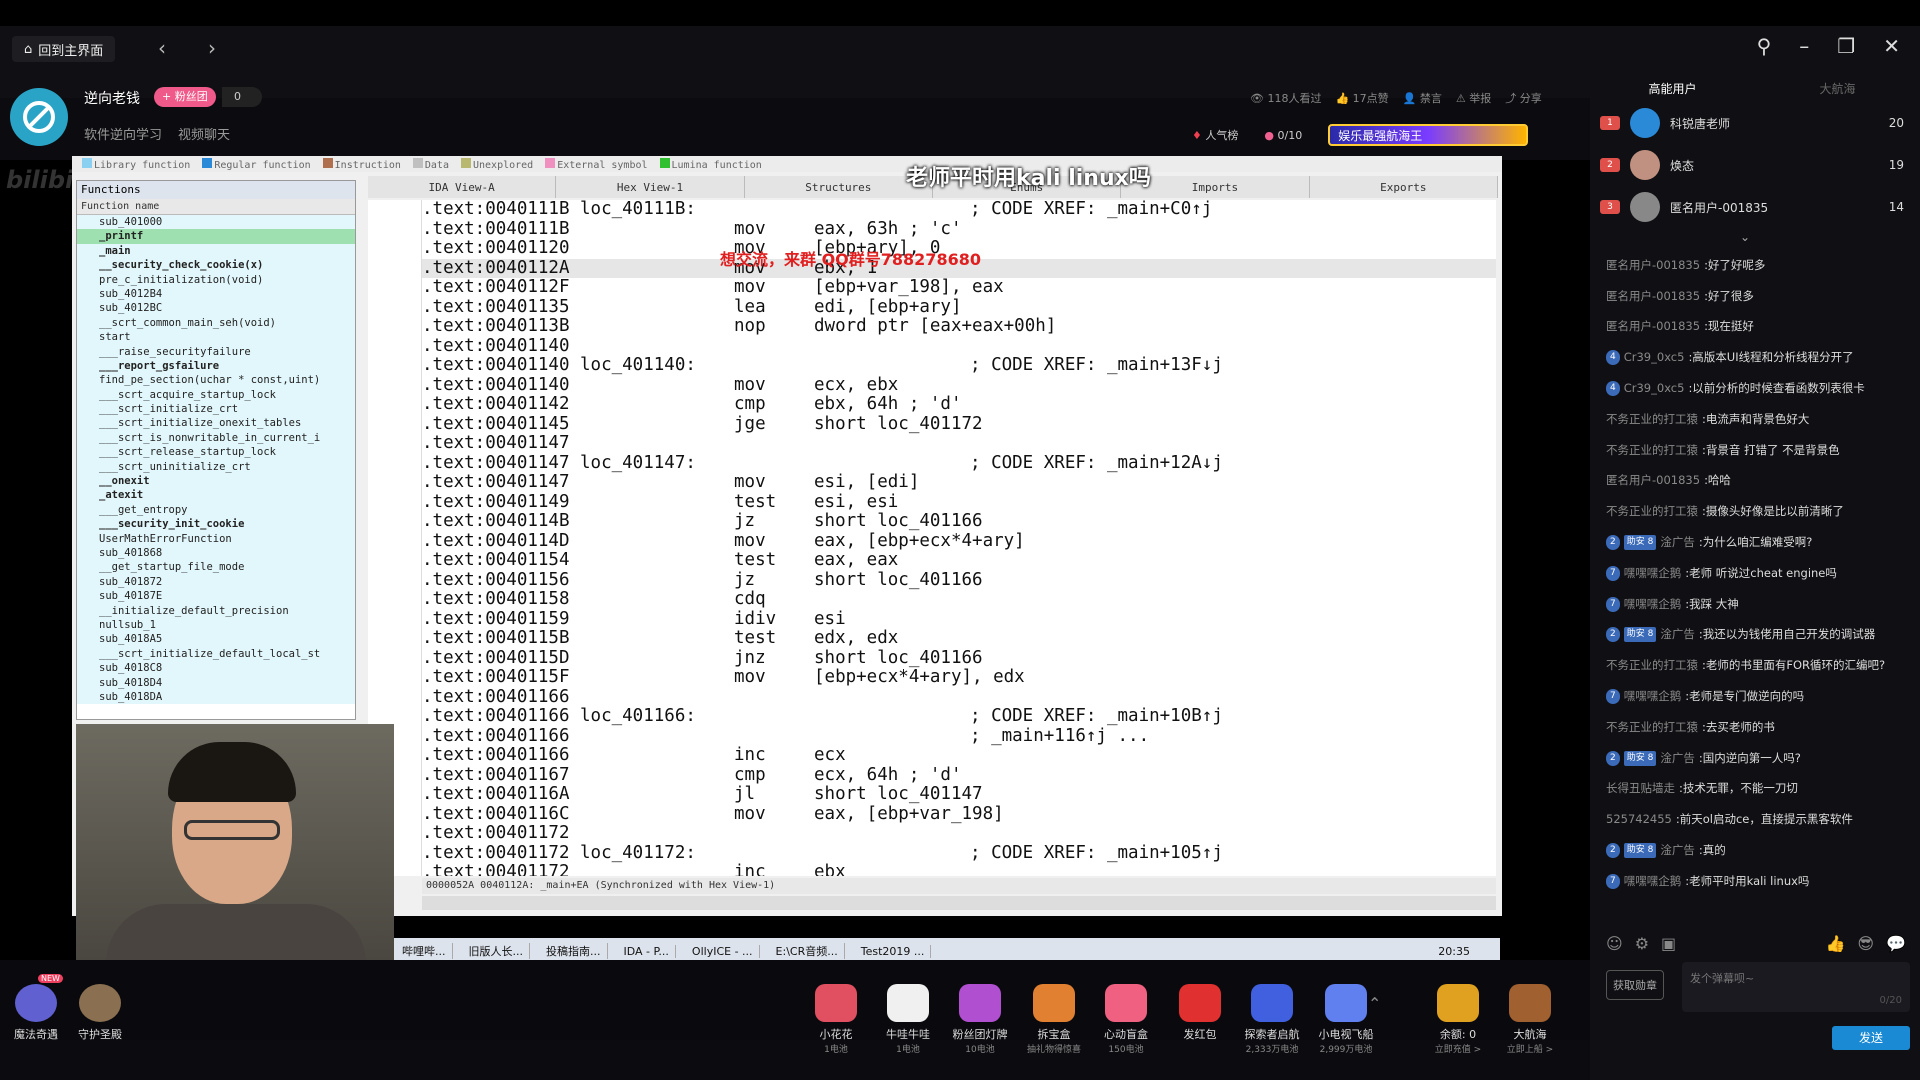 The image size is (1920, 1080). I want to click on code-line: .text:0040115D jnz short loc_401166, so click(959, 658).